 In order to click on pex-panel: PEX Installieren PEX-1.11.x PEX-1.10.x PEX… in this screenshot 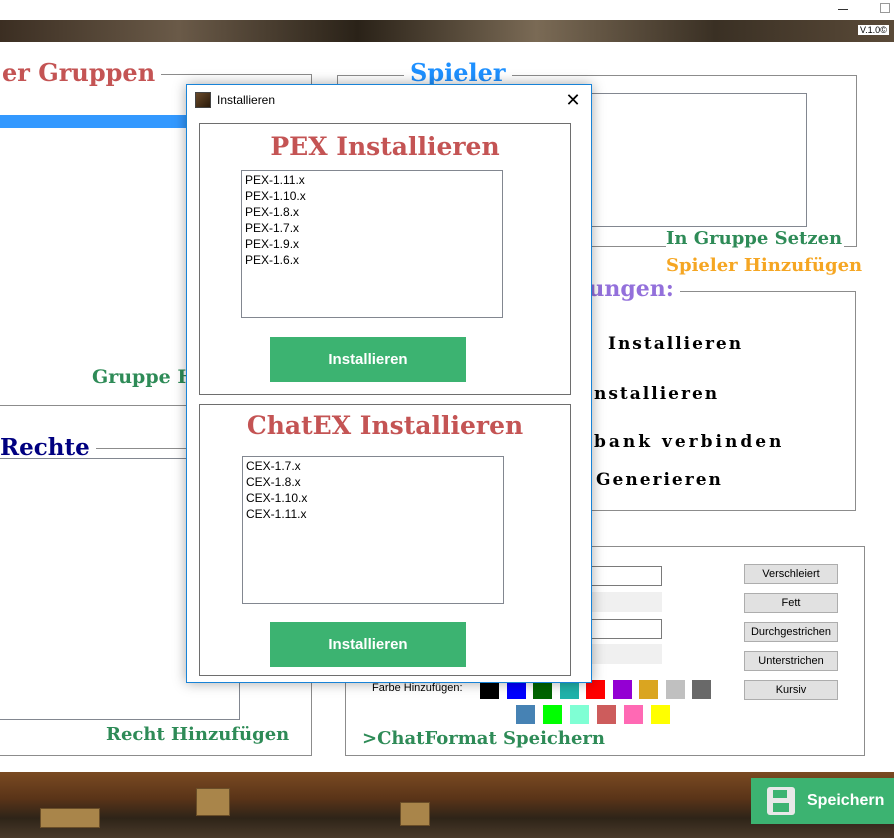, I will do `click(385, 259)`.